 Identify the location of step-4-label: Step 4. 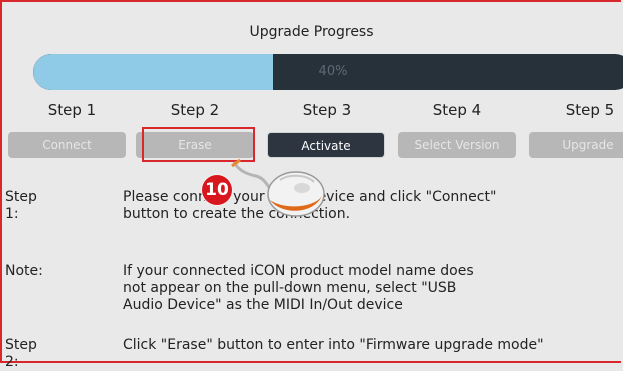
(457, 110).